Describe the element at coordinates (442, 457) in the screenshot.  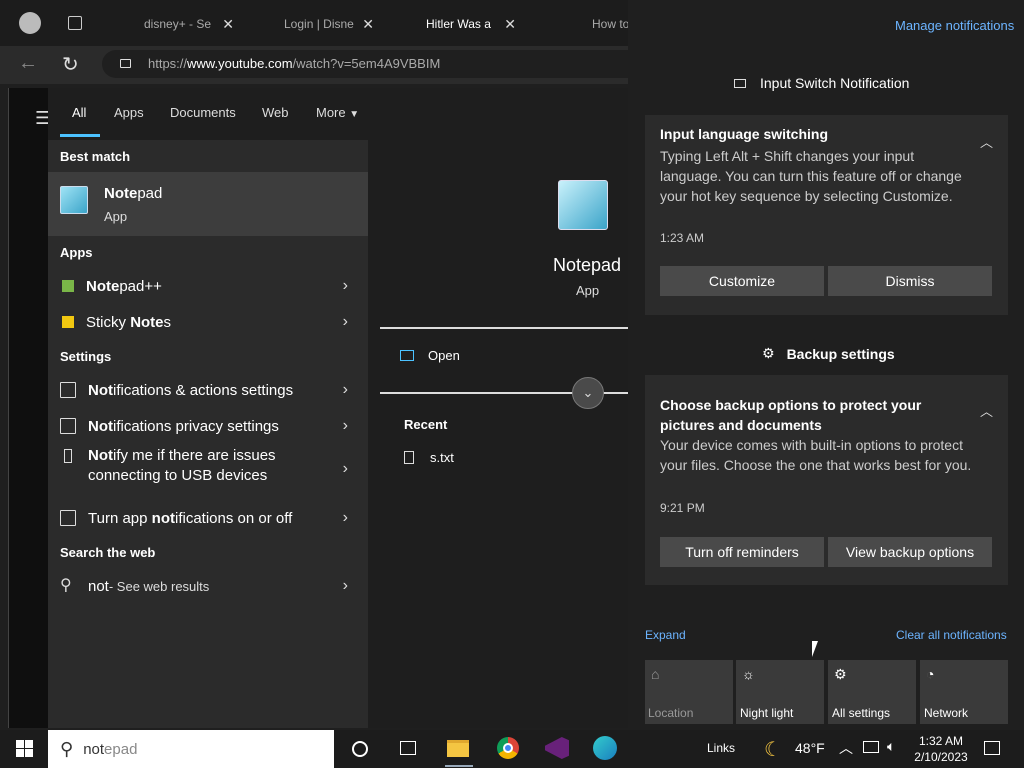
I see `recent-file-name: s.txt` at that location.